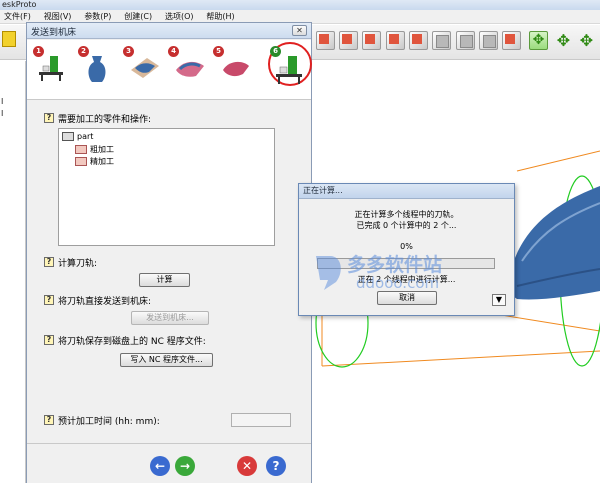 This screenshot has width=600, height=483. What do you see at coordinates (261, 420) in the screenshot?
I see `machining-time-field` at bounding box center [261, 420].